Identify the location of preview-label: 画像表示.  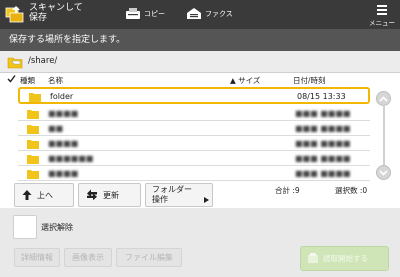
(88, 257).